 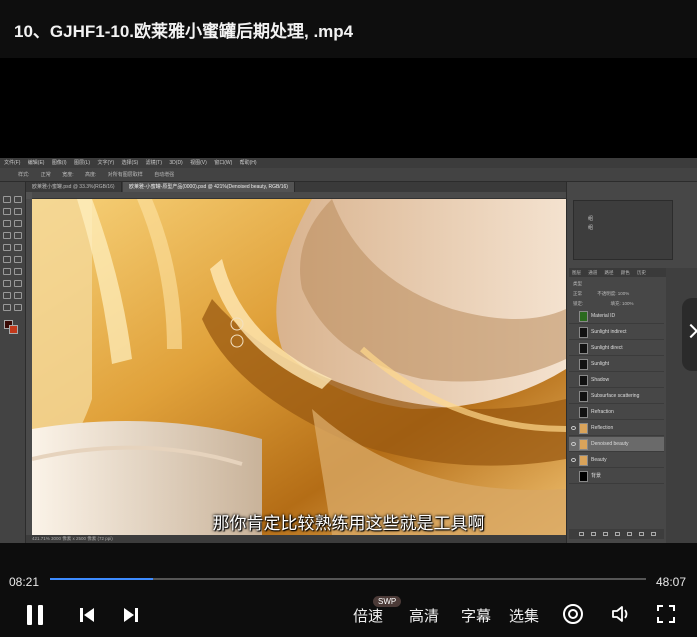 I want to click on speed-button: 倍速, so click(x=368, y=615).